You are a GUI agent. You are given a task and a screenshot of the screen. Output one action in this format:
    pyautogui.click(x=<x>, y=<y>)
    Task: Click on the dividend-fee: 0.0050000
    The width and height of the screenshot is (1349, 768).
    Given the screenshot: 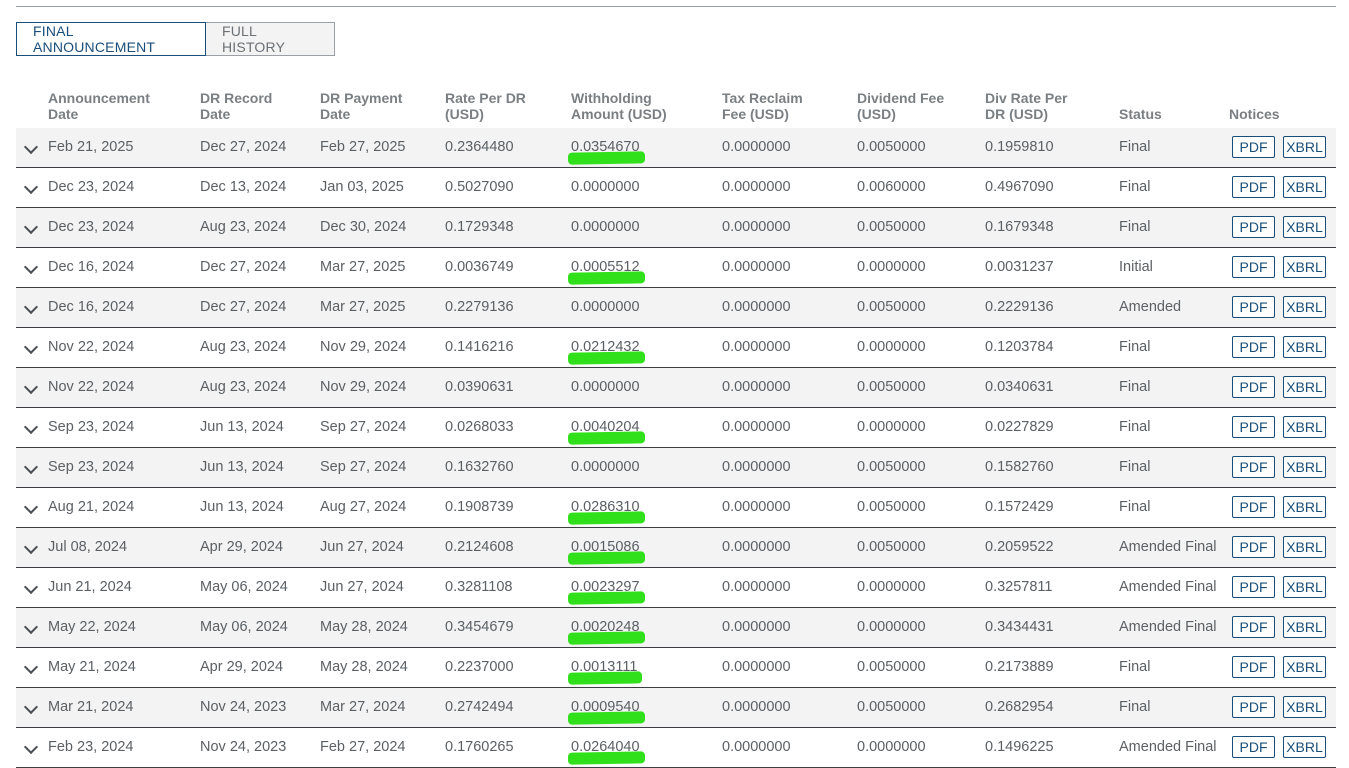 What is the action you would take?
    pyautogui.click(x=891, y=667)
    